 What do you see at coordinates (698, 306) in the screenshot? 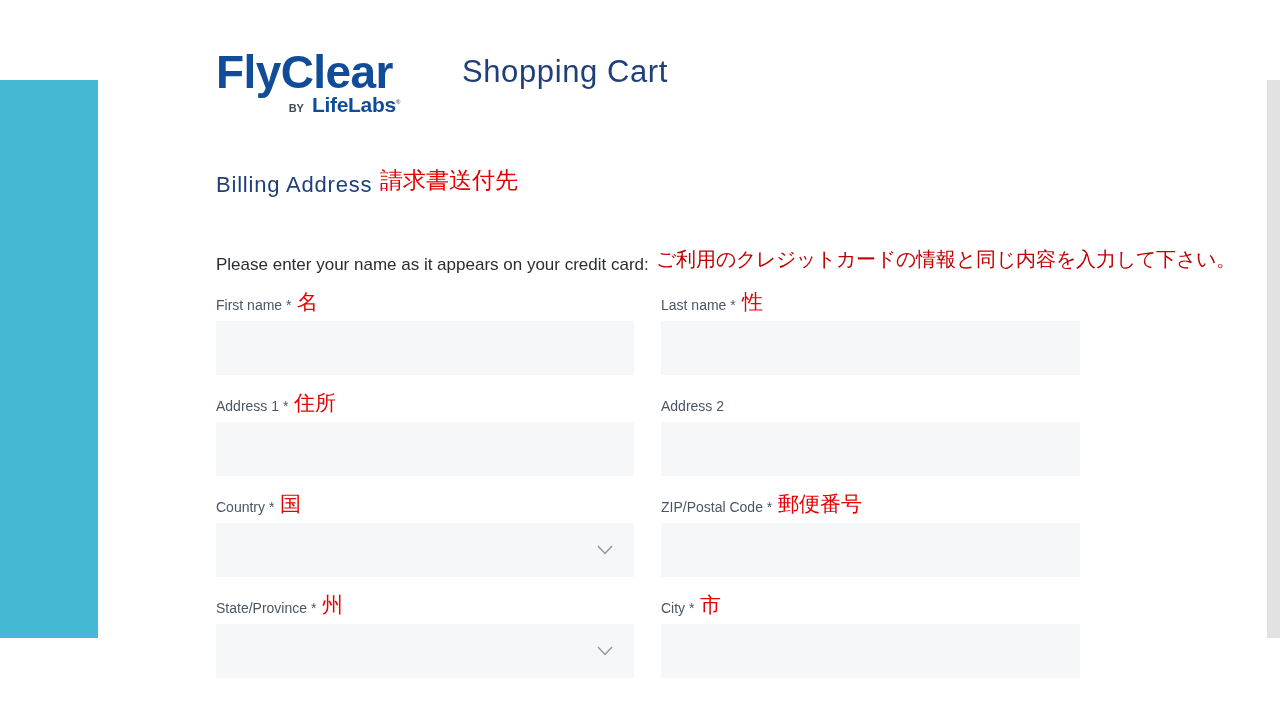
I see `field-label: Last name *` at bounding box center [698, 306].